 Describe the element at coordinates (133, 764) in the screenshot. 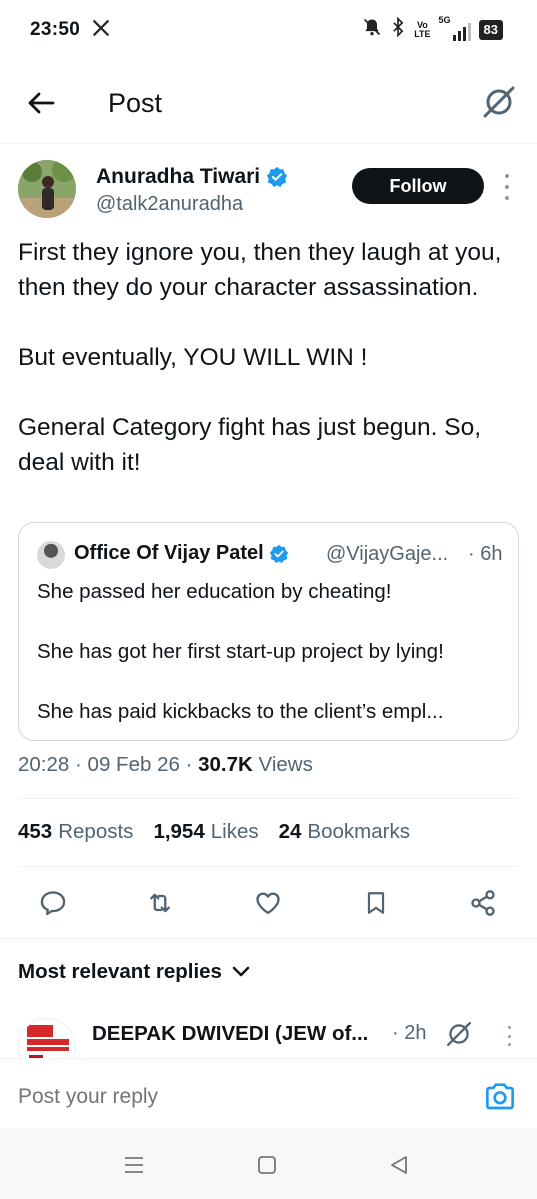

I see `post-date: 09 Feb 26` at that location.